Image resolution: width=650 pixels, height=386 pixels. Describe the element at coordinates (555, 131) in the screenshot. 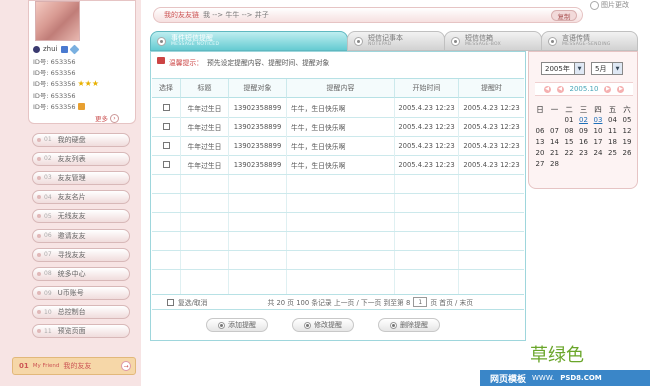

I see `calendar-day: 07` at that location.